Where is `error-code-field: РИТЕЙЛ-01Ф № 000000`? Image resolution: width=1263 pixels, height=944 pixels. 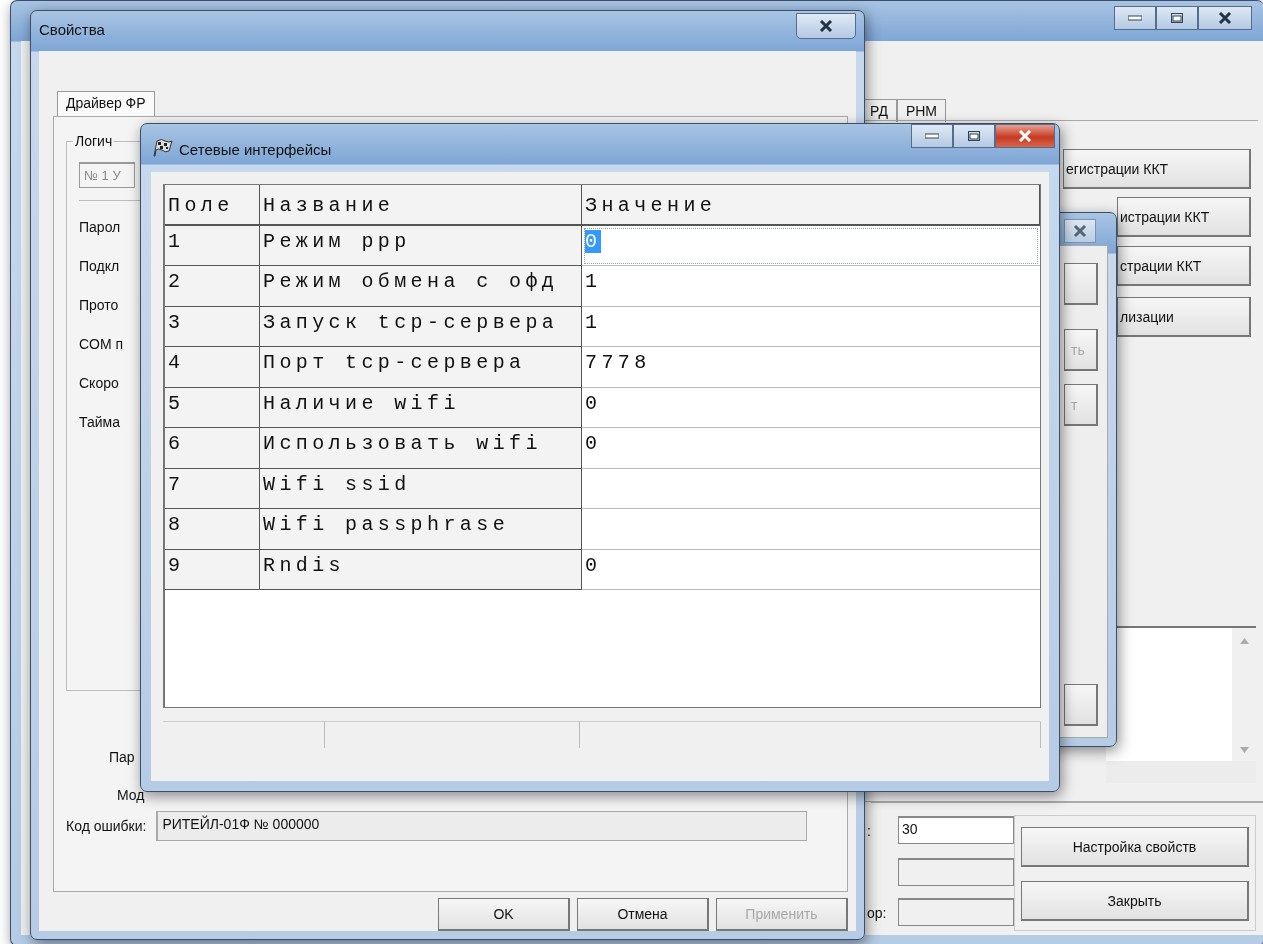
error-code-field: РИТЕЙЛ-01Ф № 000000 is located at coordinates (481, 826).